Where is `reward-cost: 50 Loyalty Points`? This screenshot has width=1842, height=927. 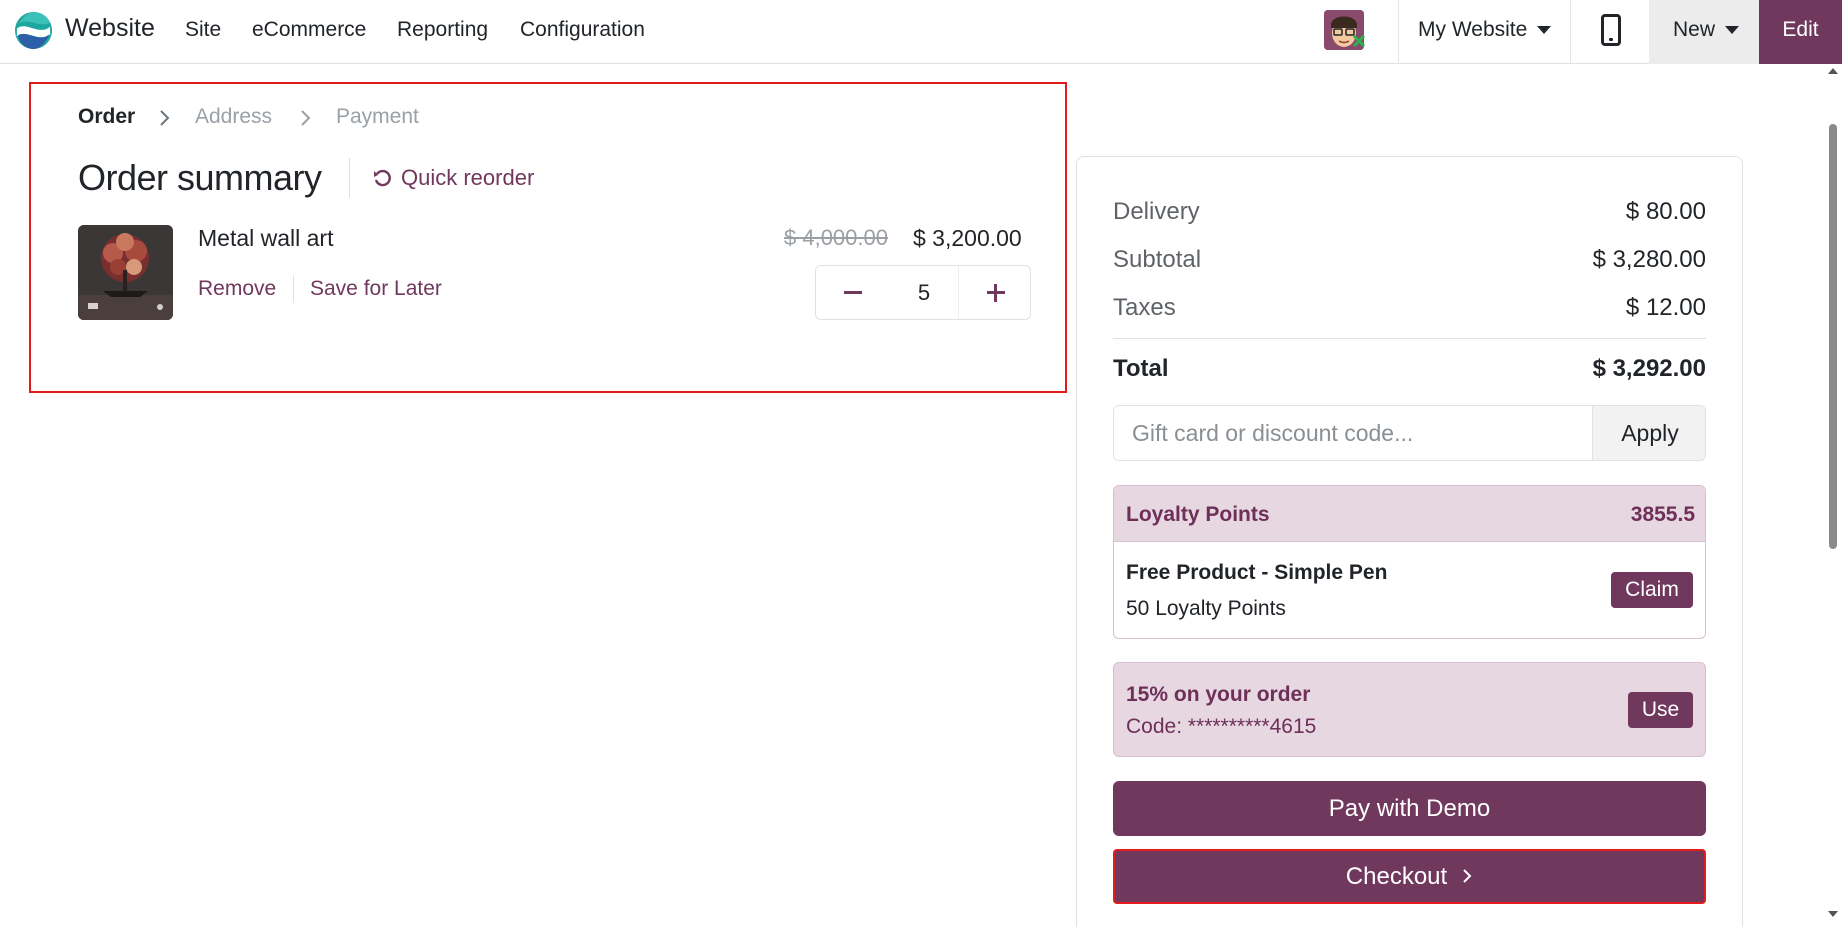
reward-cost: 50 Loyalty Points is located at coordinates (1206, 608).